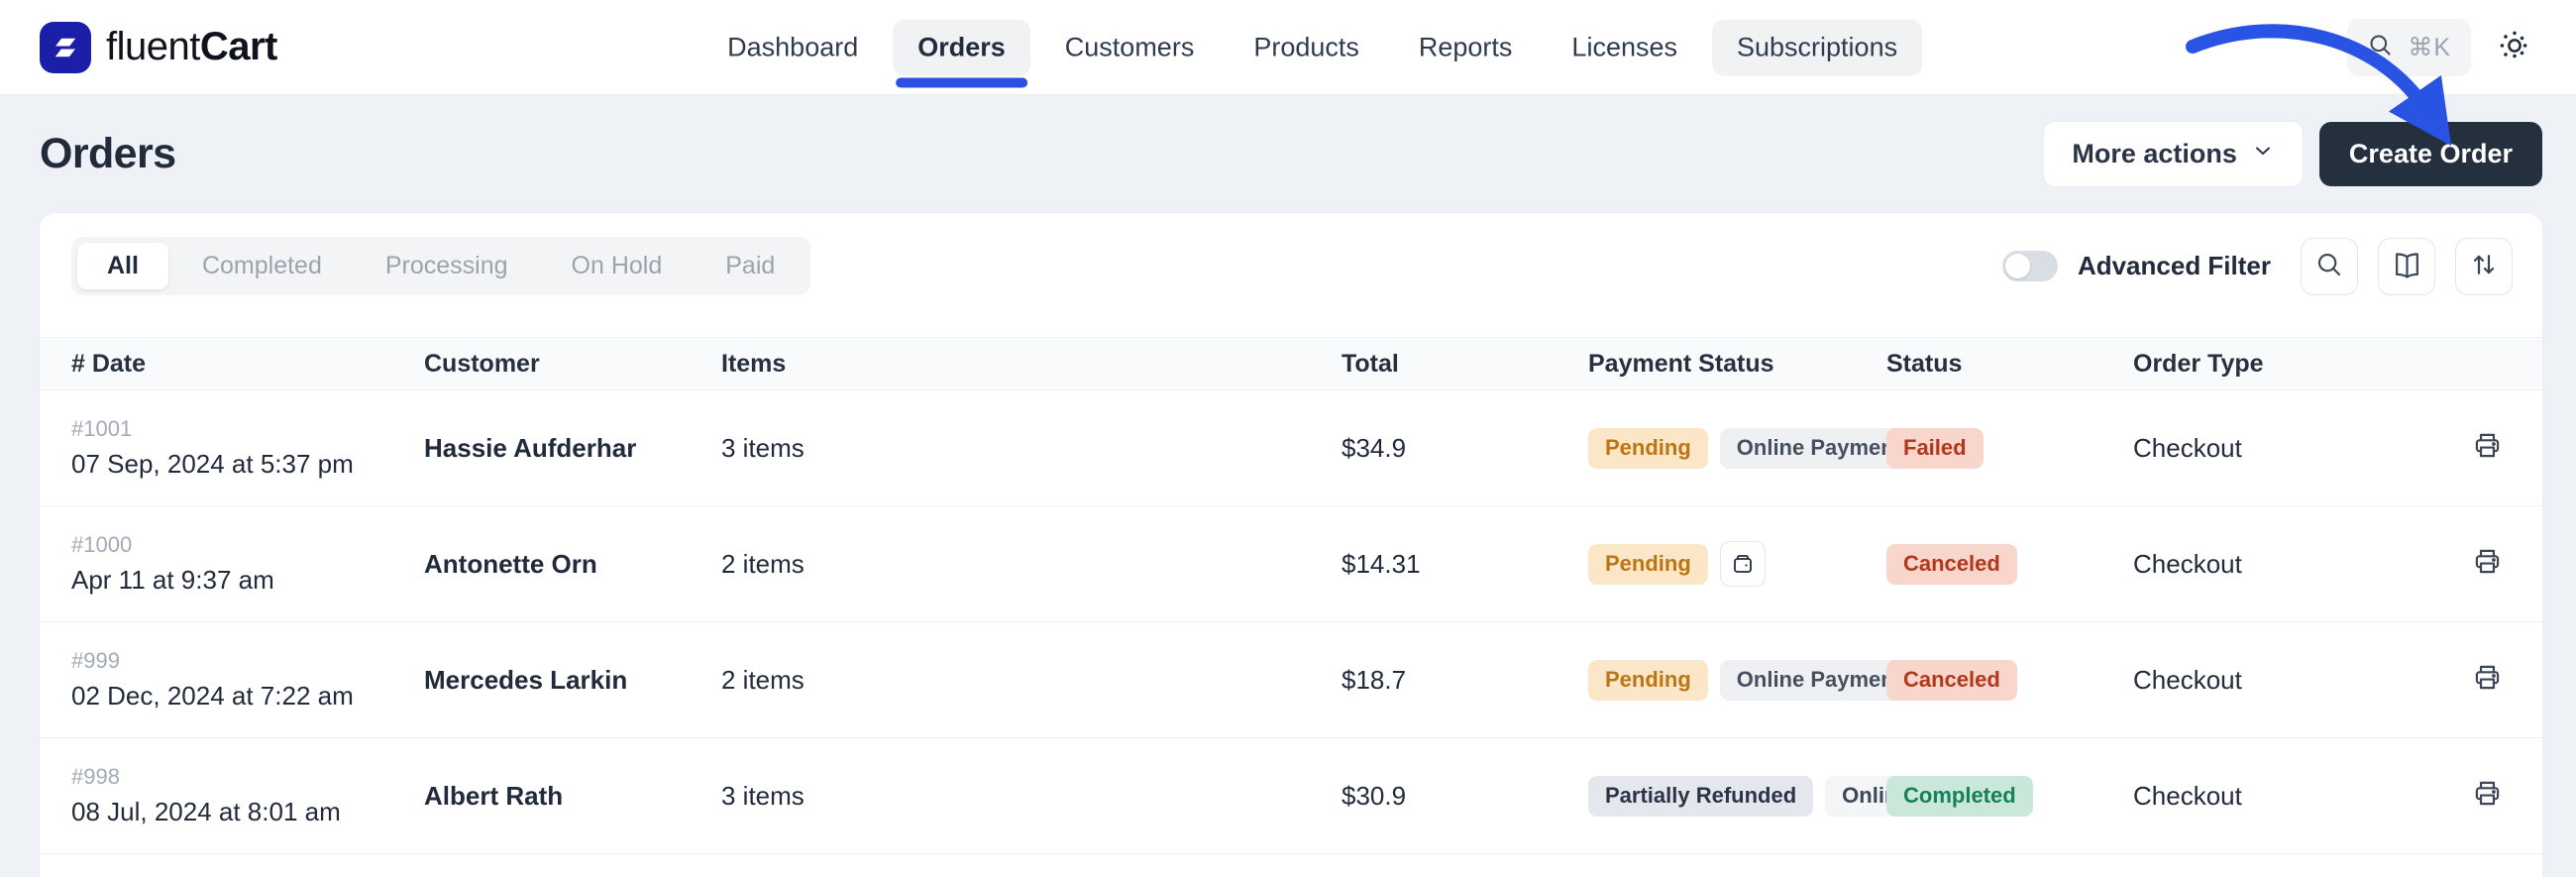 The width and height of the screenshot is (2576, 877). Describe the element at coordinates (511, 564) in the screenshot. I see `customer-name: Antonette Orn` at that location.